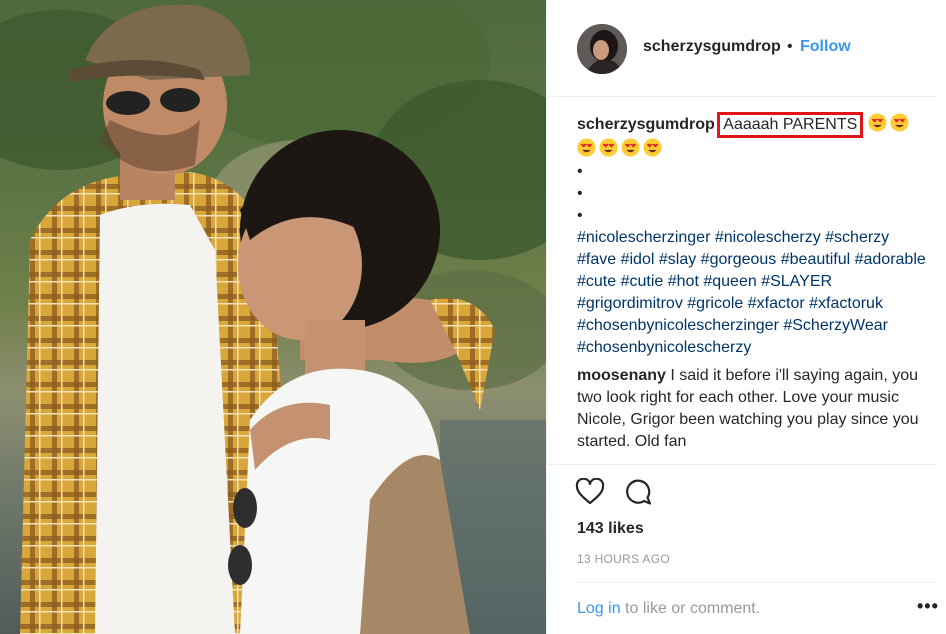 Image resolution: width=946 pixels, height=634 pixels. Describe the element at coordinates (678, 325) in the screenshot. I see `hashtag-link: #chosenbynicolescherzinger` at that location.